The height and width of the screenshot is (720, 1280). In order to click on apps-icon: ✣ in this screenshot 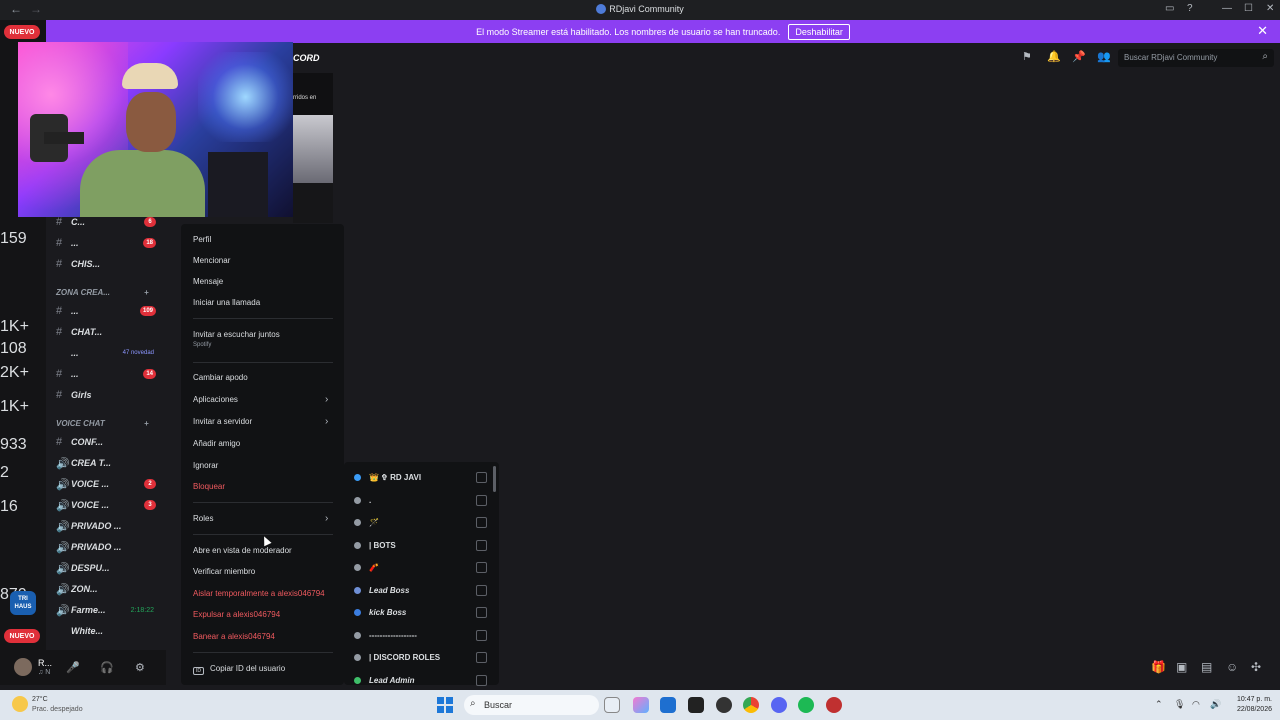, I will do `click(1256, 667)`.